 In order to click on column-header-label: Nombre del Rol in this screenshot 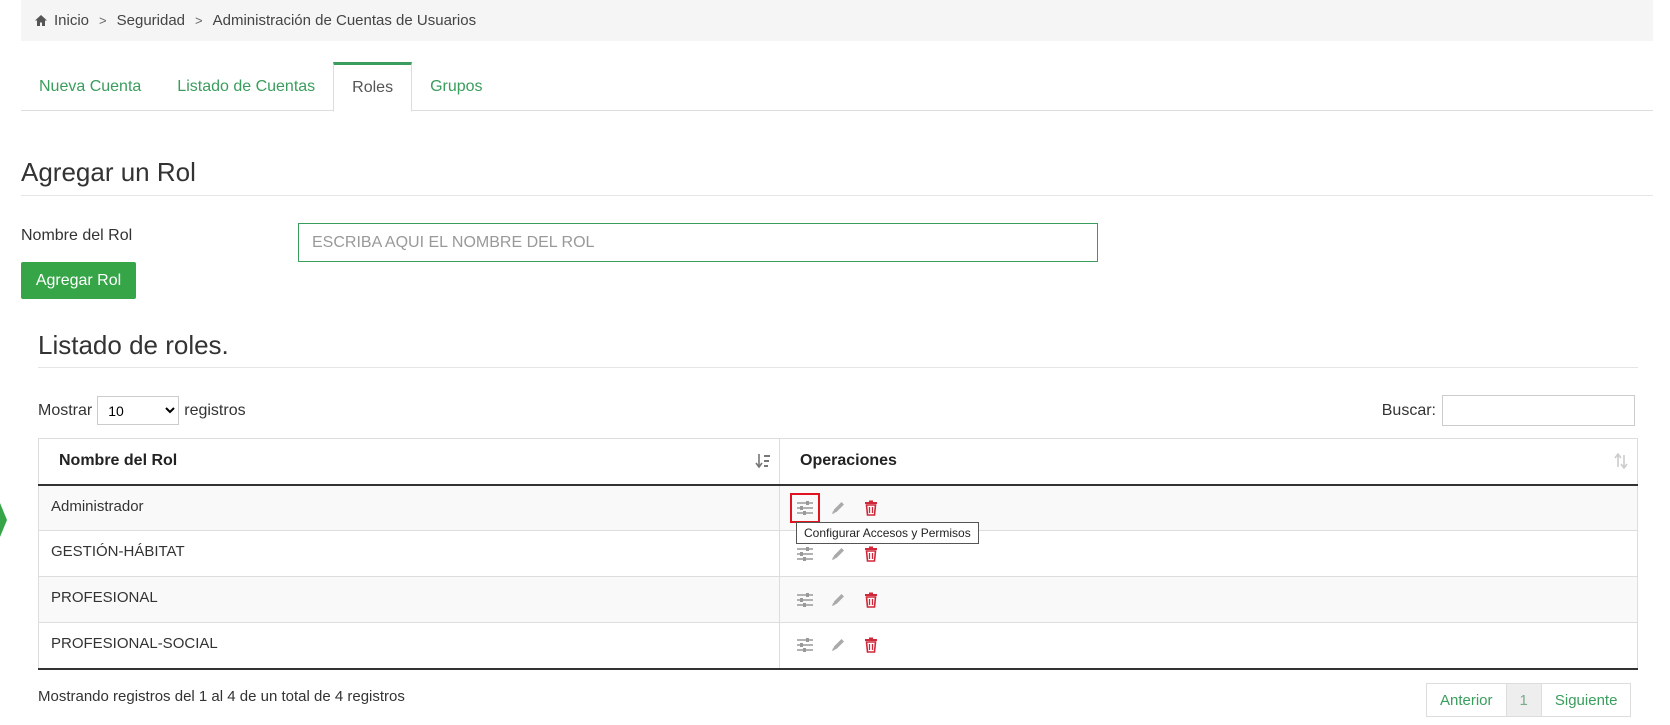, I will do `click(118, 461)`.